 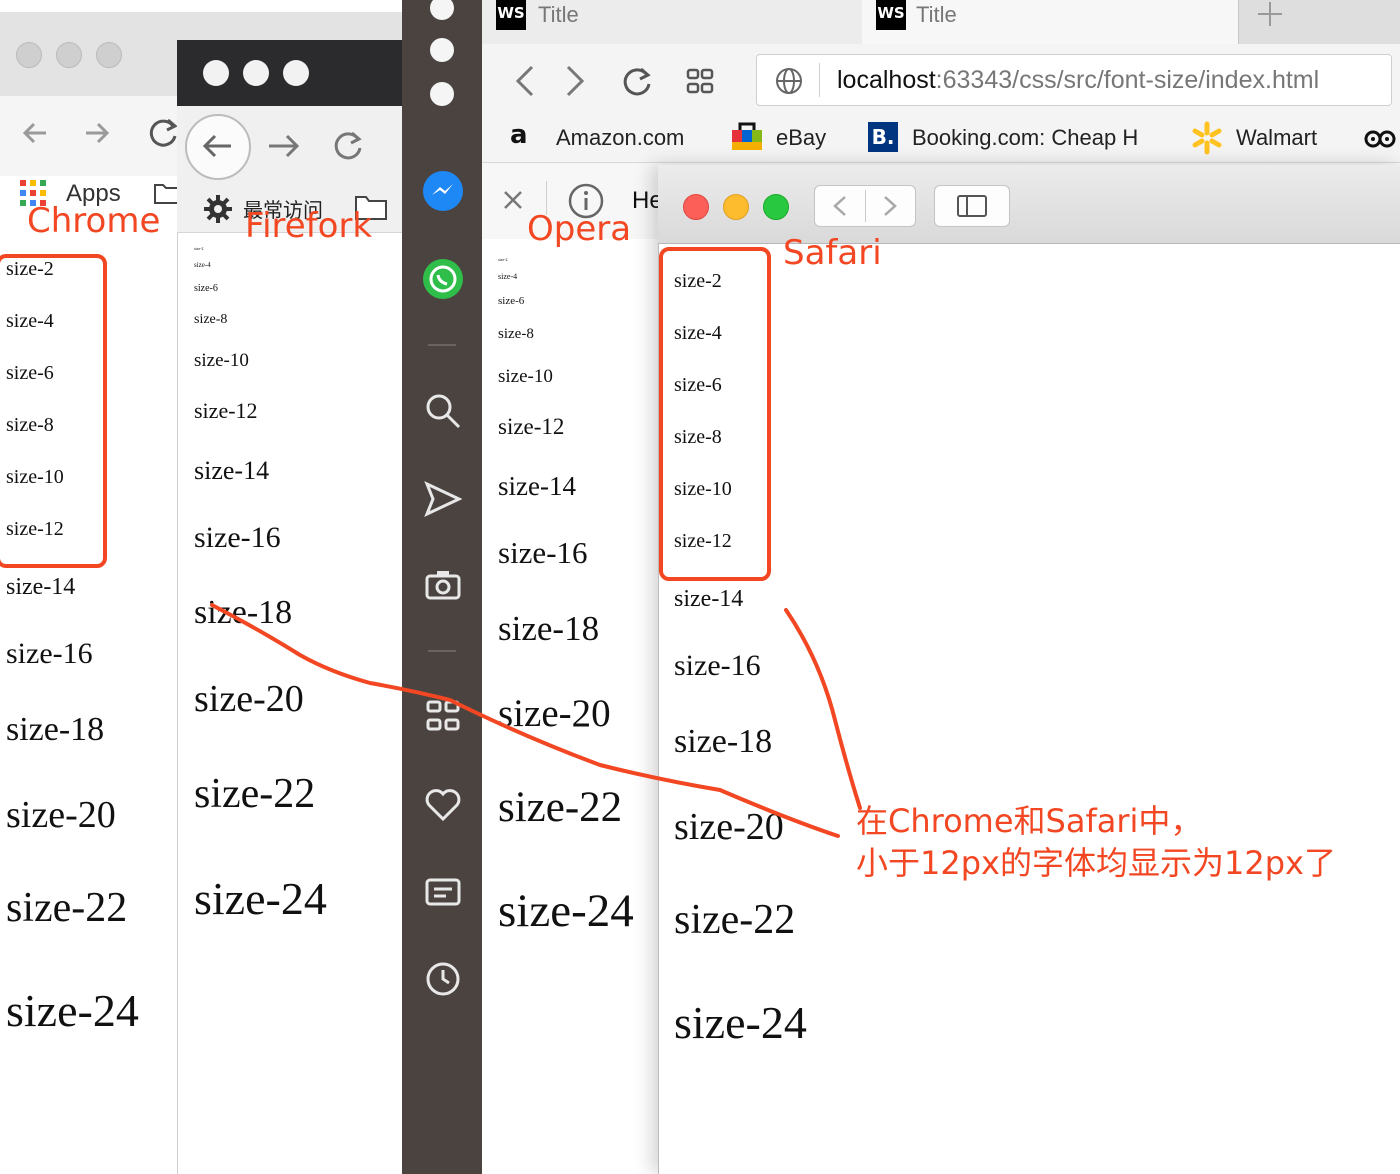 I want to click on annotation-line-2: 小于12px的字体均显示为12px了, so click(x=1096, y=863).